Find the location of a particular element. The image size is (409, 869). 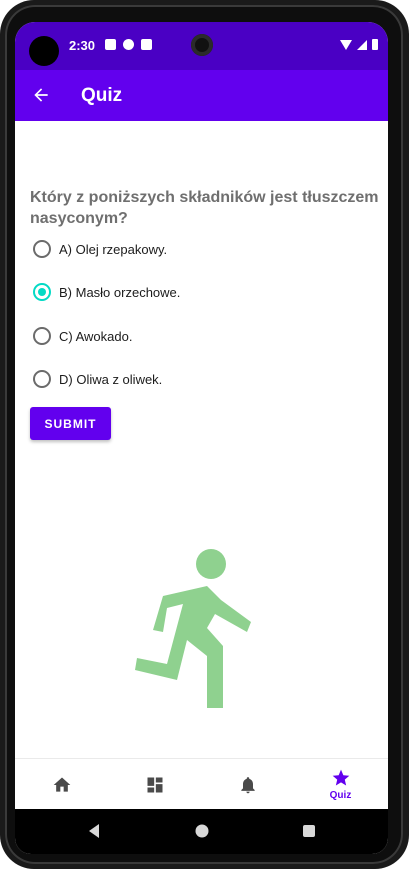

sync-notification-icon is located at coordinates (128, 44).